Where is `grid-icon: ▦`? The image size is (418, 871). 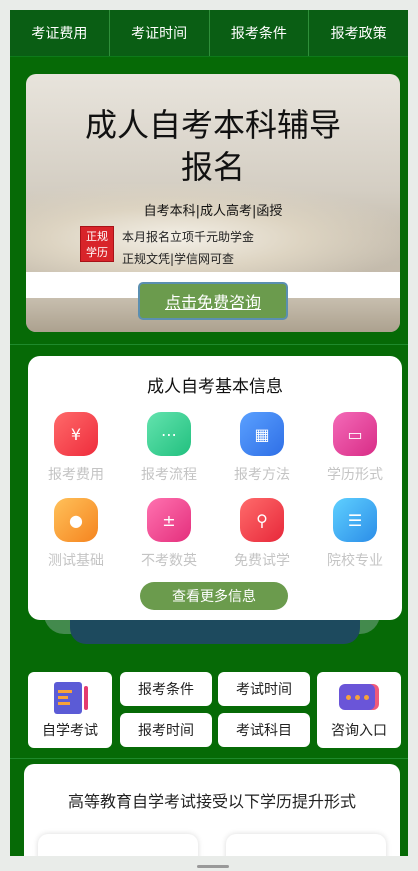
grid-icon: ▦ is located at coordinates (262, 434).